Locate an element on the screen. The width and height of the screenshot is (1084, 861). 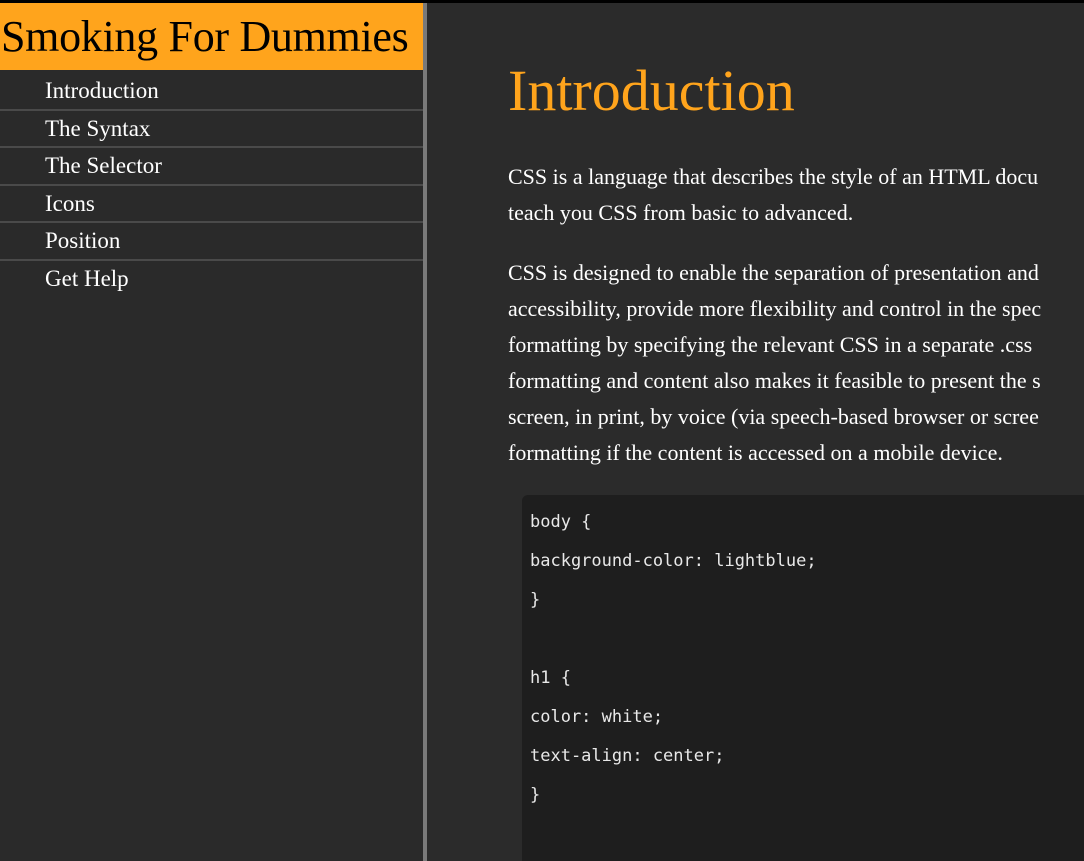
code-line: h1 { is located at coordinates (550, 678).